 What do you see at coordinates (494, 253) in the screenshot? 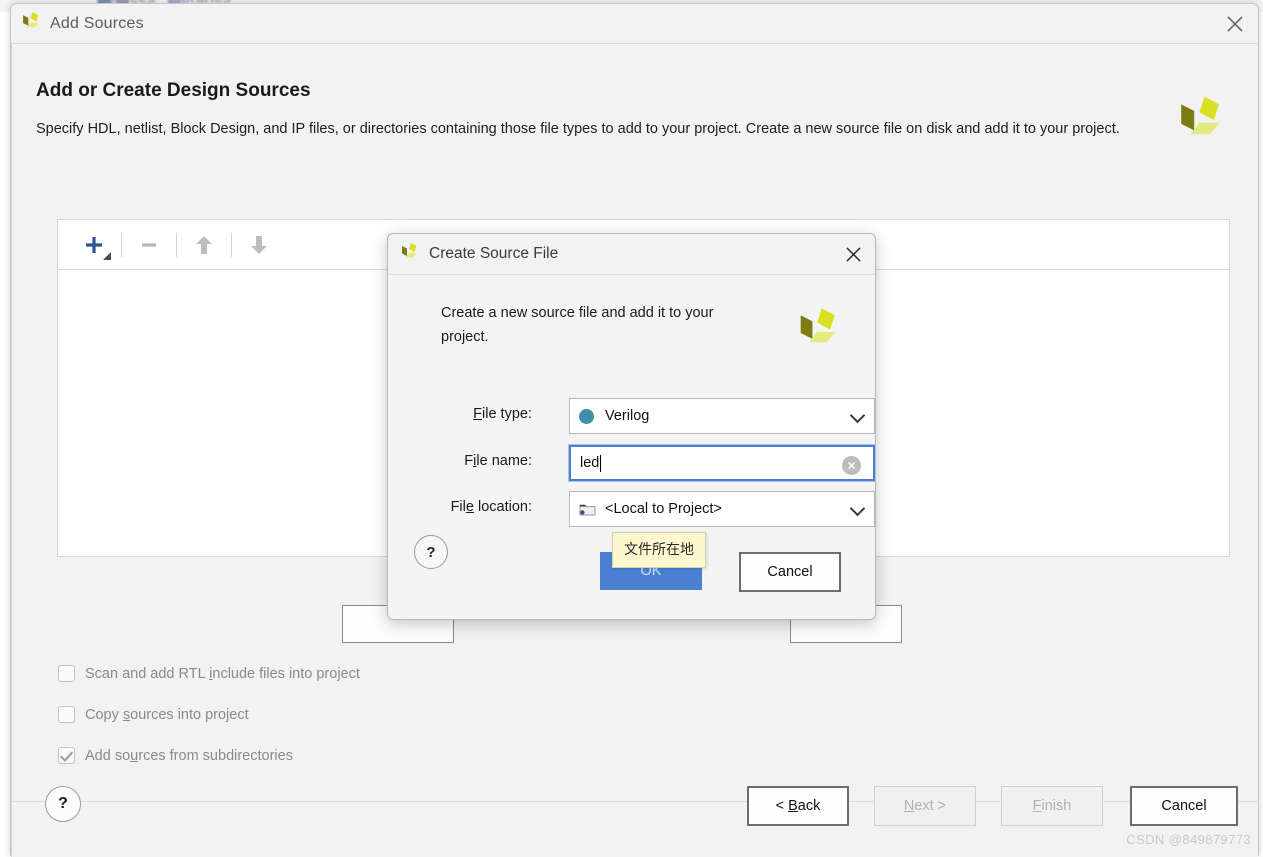
I see `dialog-title: Create Source File` at bounding box center [494, 253].